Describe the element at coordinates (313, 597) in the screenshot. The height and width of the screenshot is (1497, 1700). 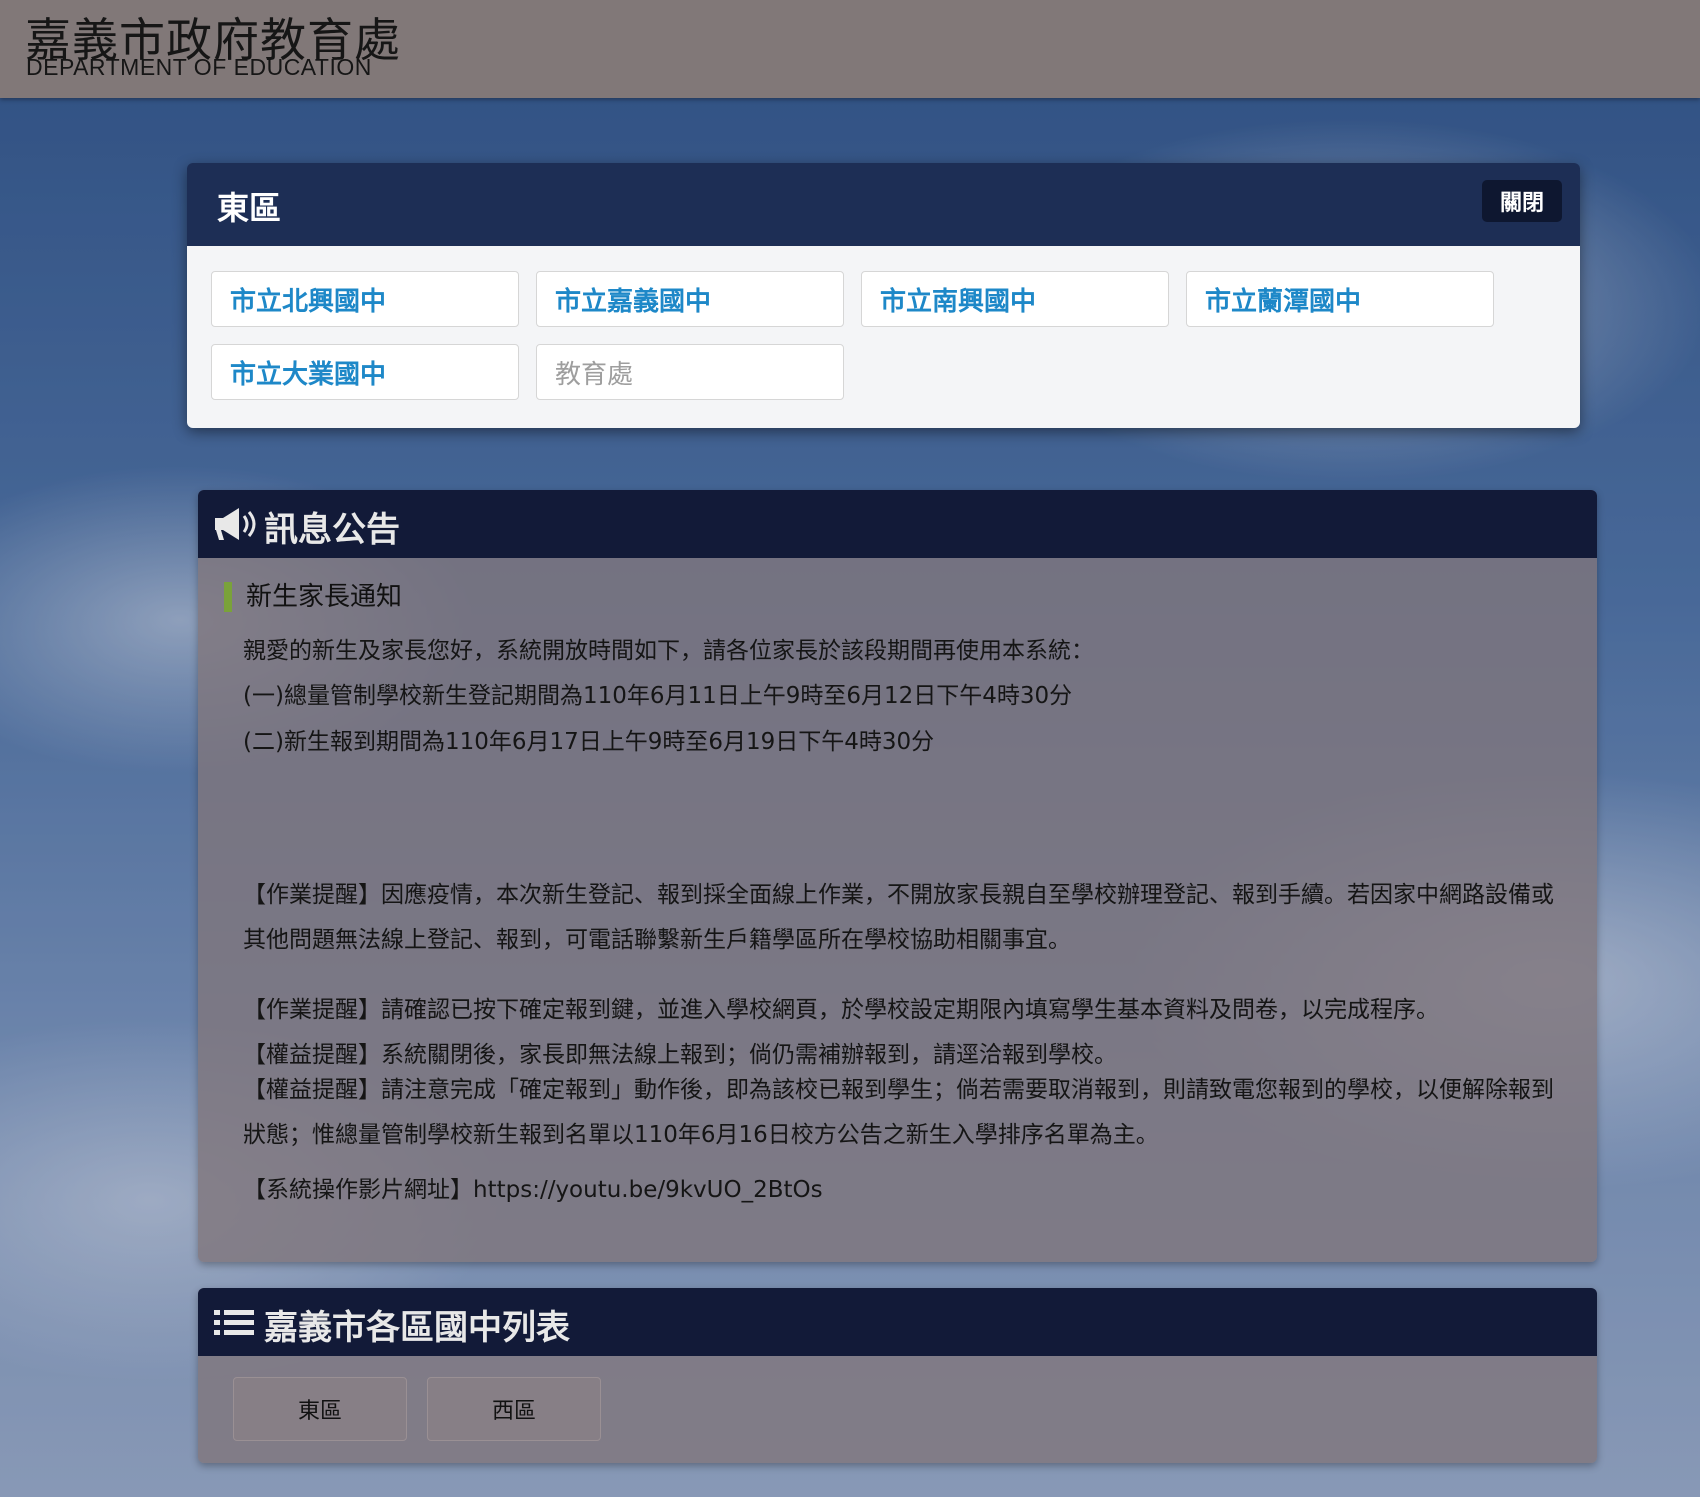
I see `notice-subtitle: 新生家長通知` at that location.